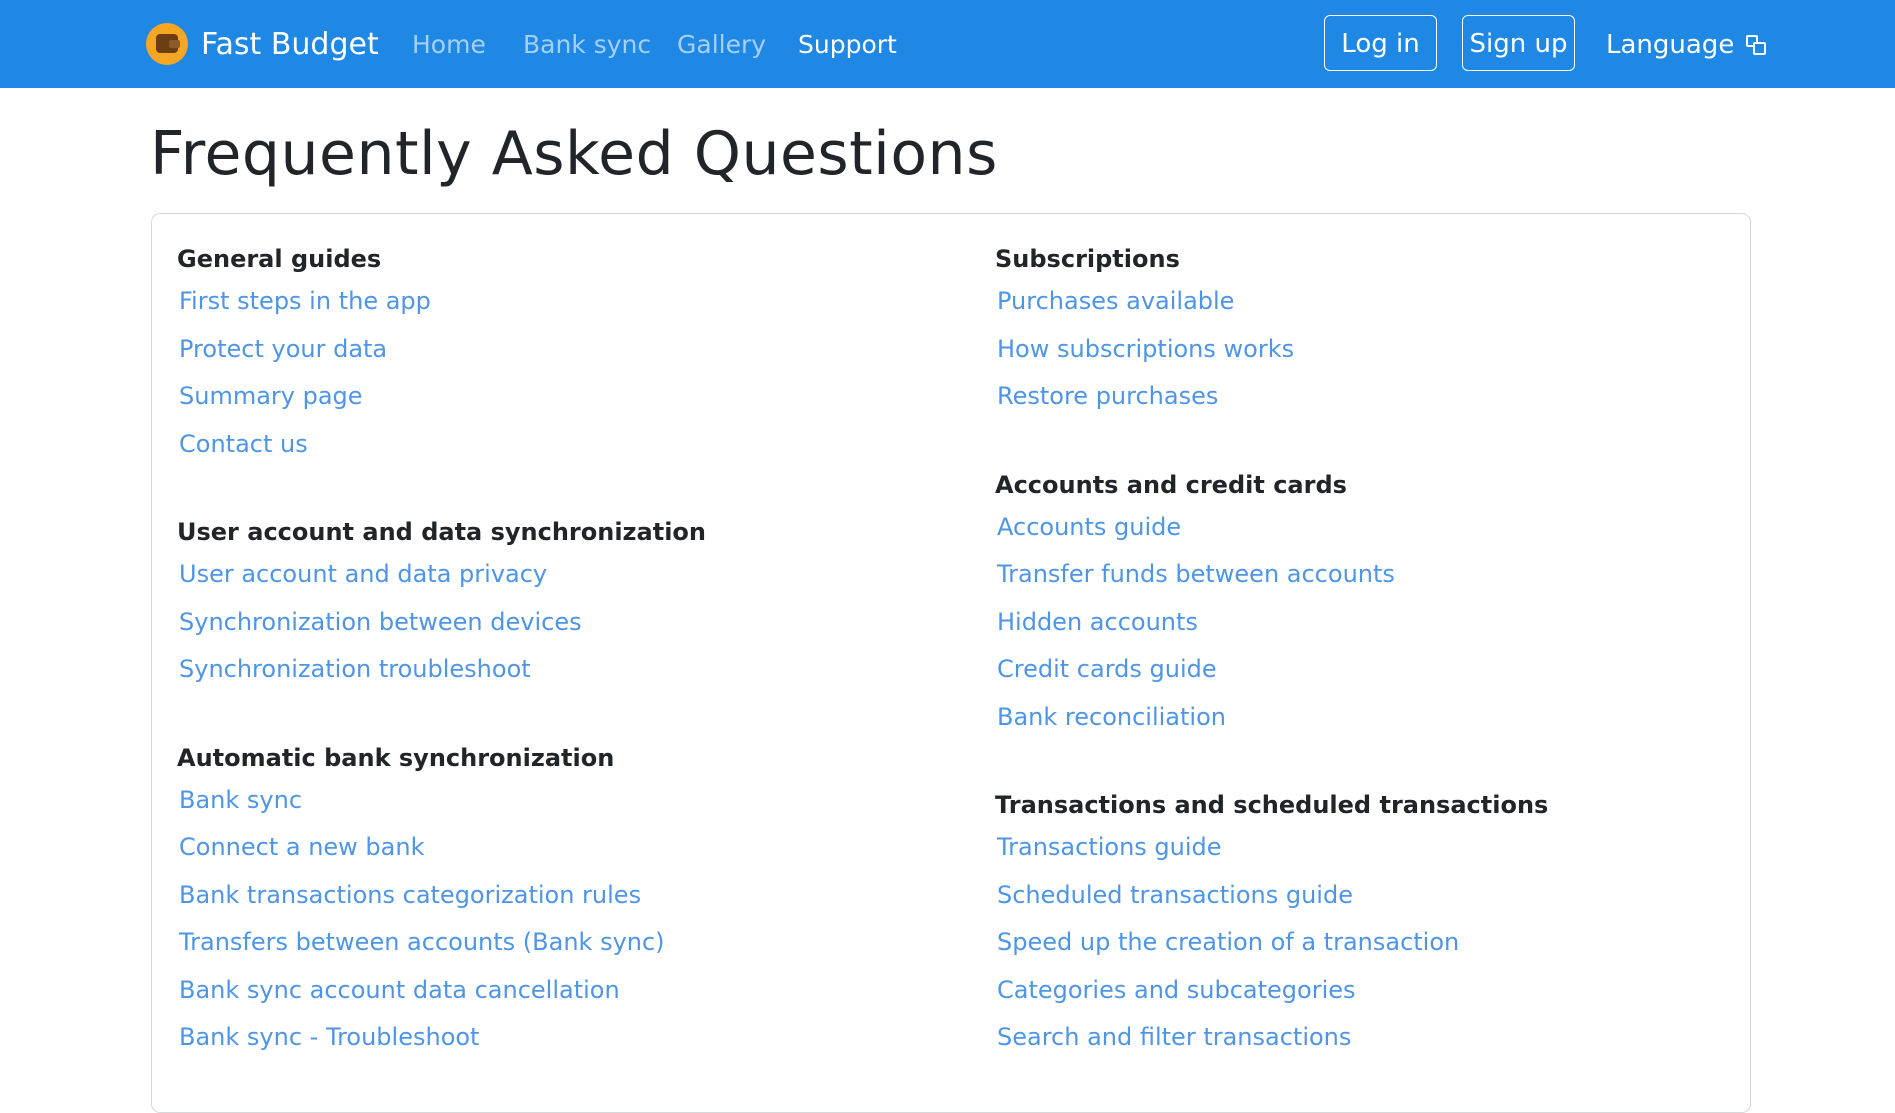 The width and height of the screenshot is (1895, 1113). Describe the element at coordinates (441, 445) in the screenshot. I see `faq-link: Contact us` at that location.